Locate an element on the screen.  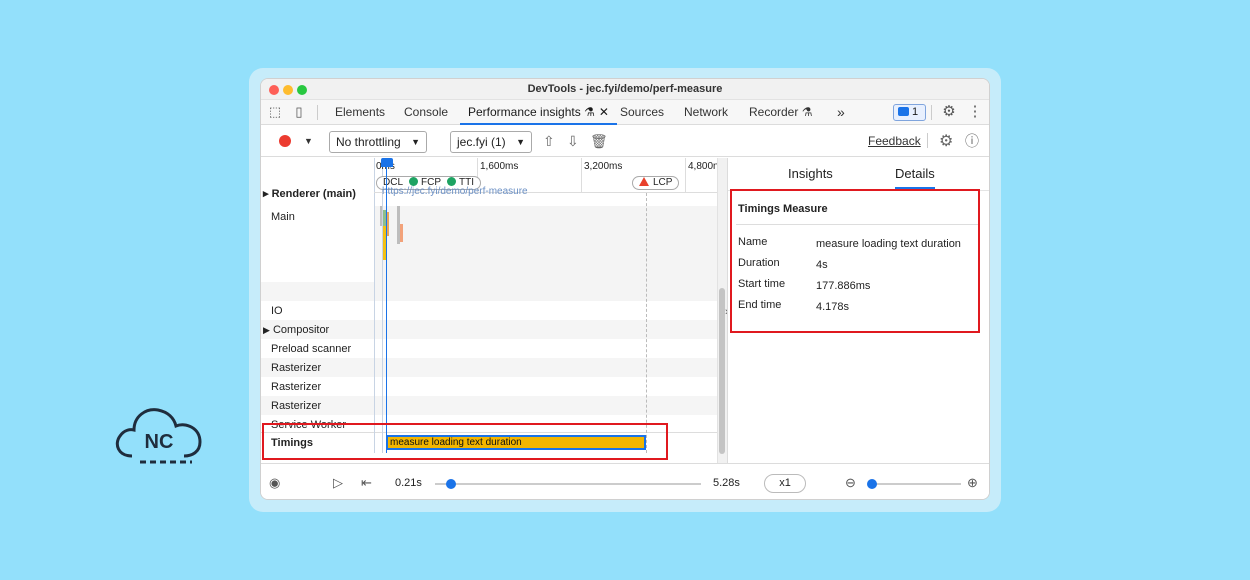
fcp-dot-icon is located at coordinates (414, 181).